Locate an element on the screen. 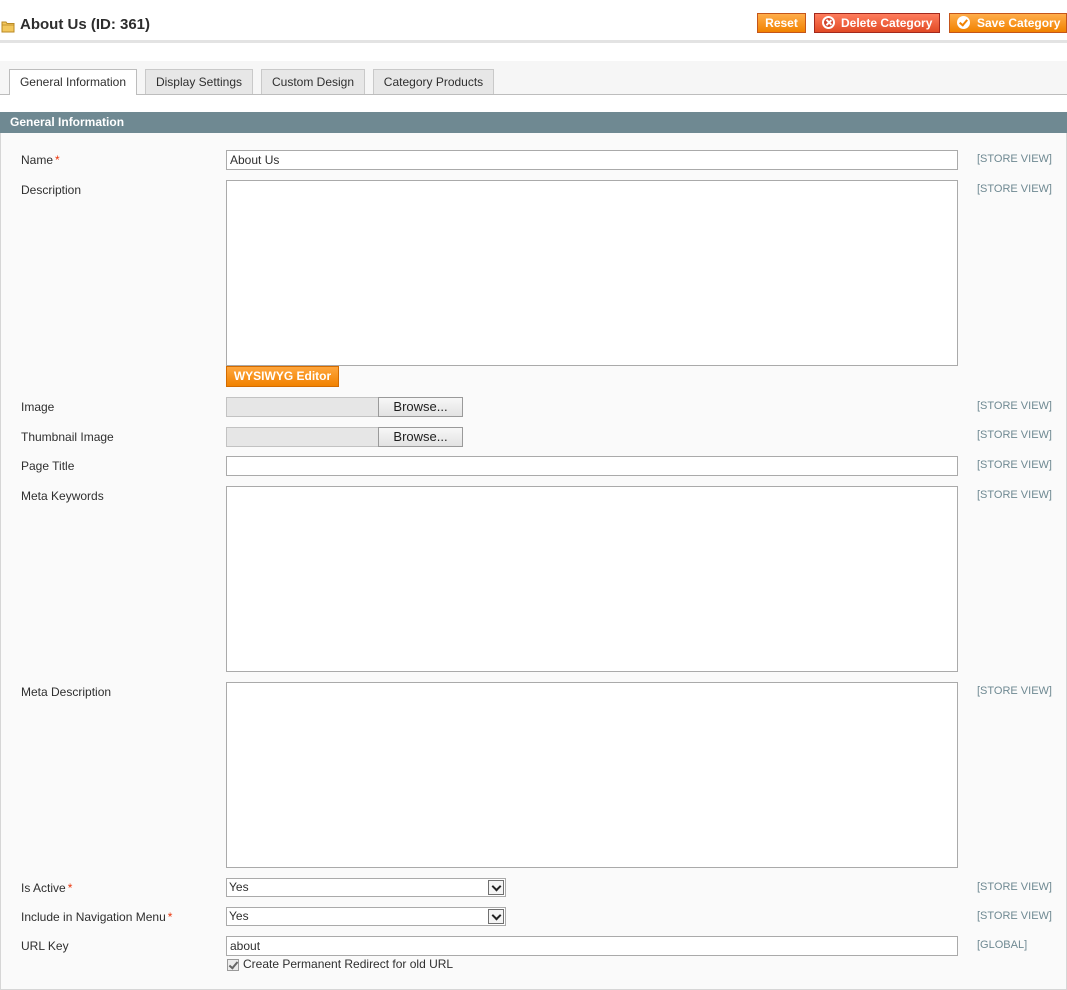  section-header: General Information is located at coordinates (533, 122).